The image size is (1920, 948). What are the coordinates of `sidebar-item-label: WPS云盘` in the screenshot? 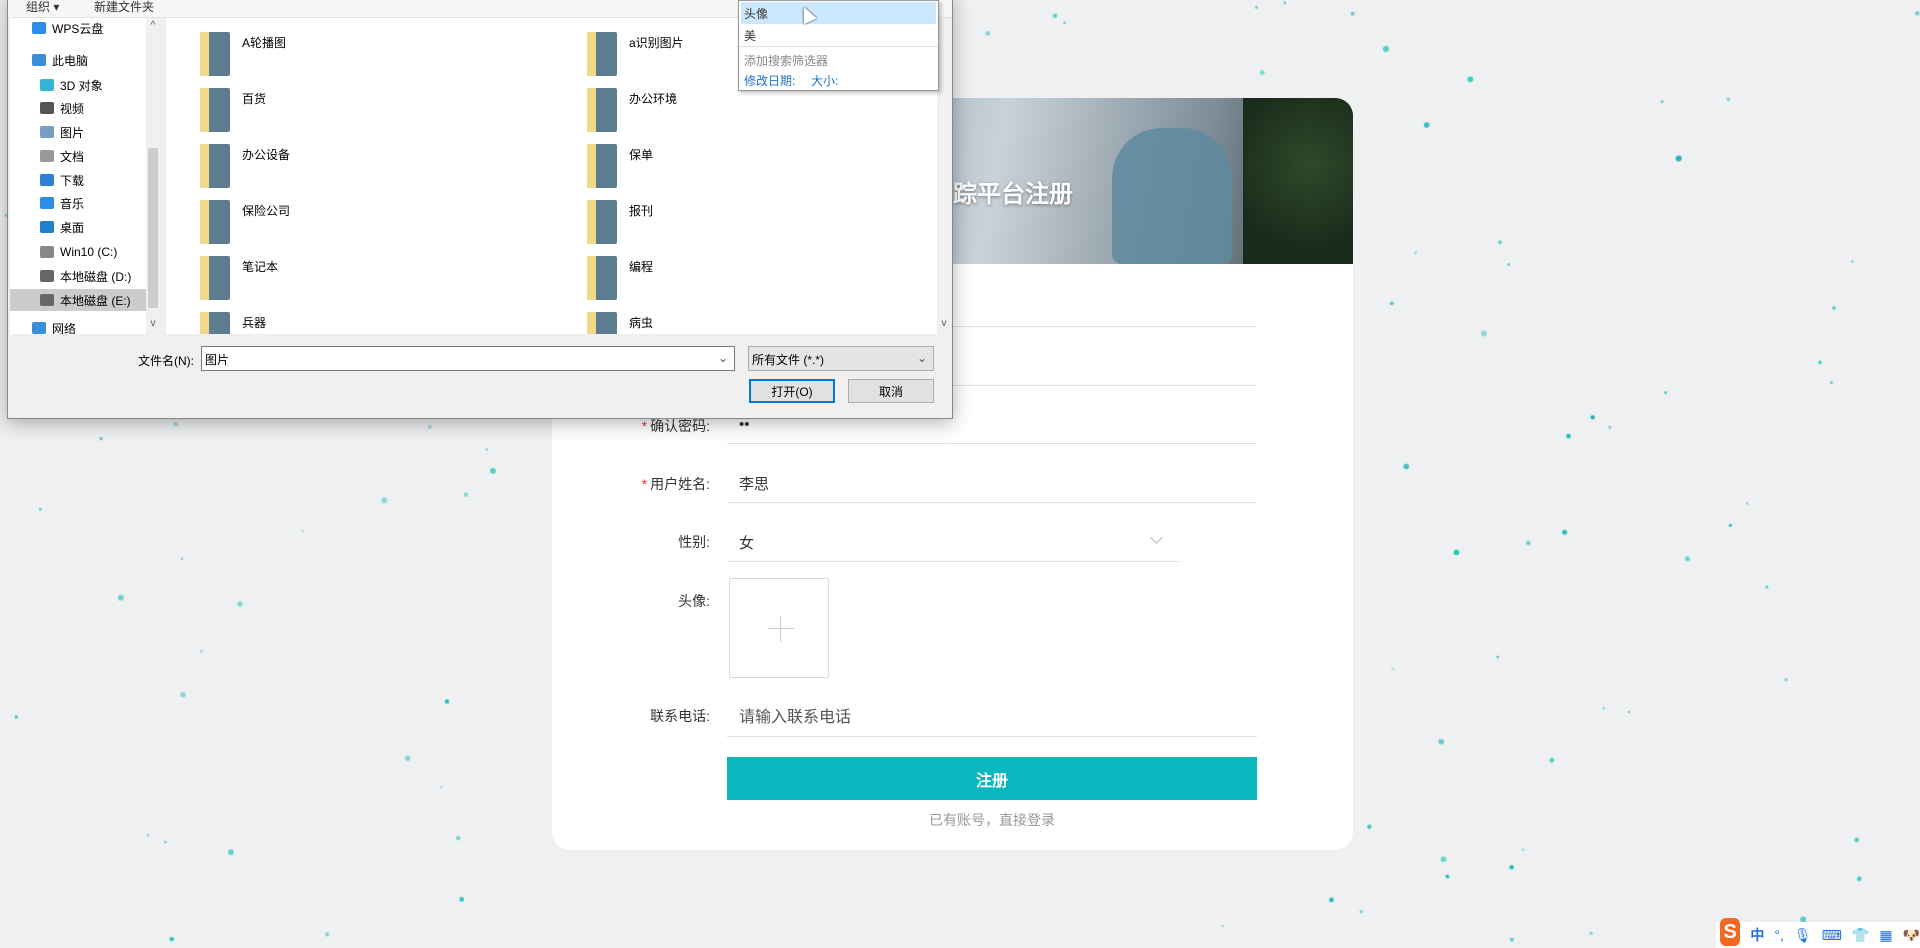 It's located at (78, 28).